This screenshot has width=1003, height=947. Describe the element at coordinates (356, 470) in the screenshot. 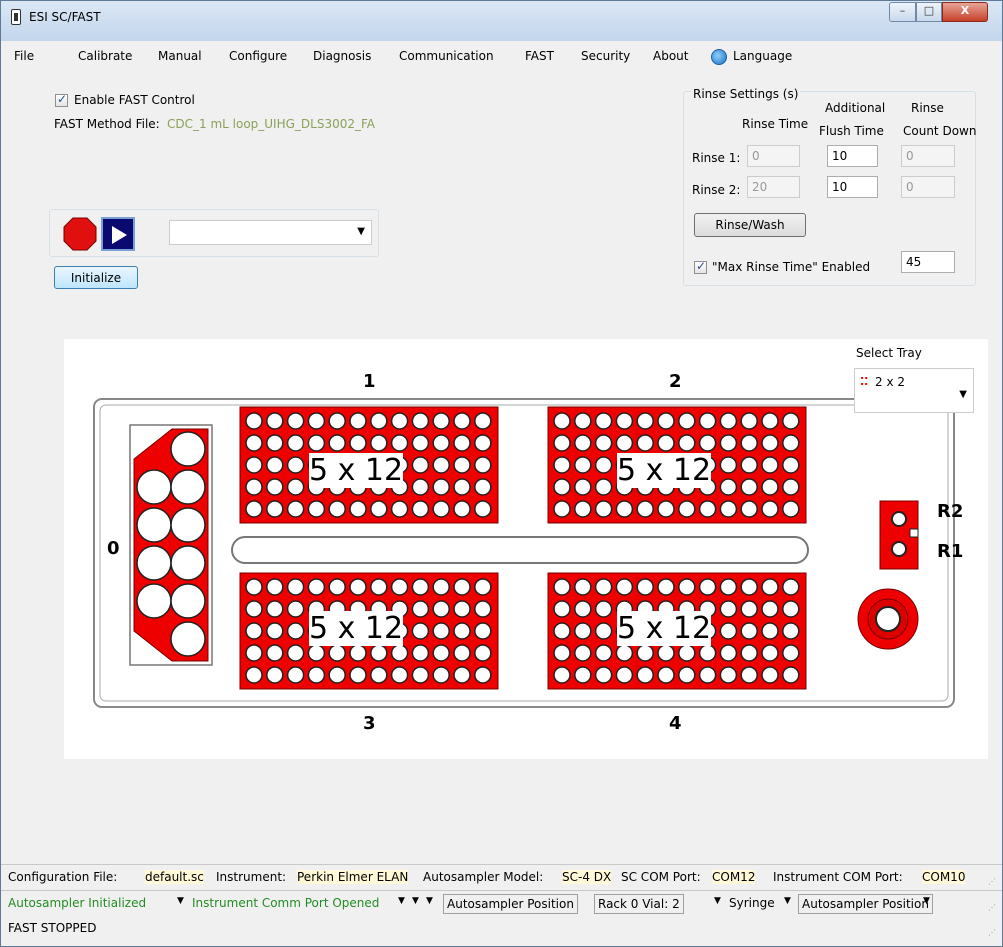

I see `rack-1-size: 5 x 12` at that location.